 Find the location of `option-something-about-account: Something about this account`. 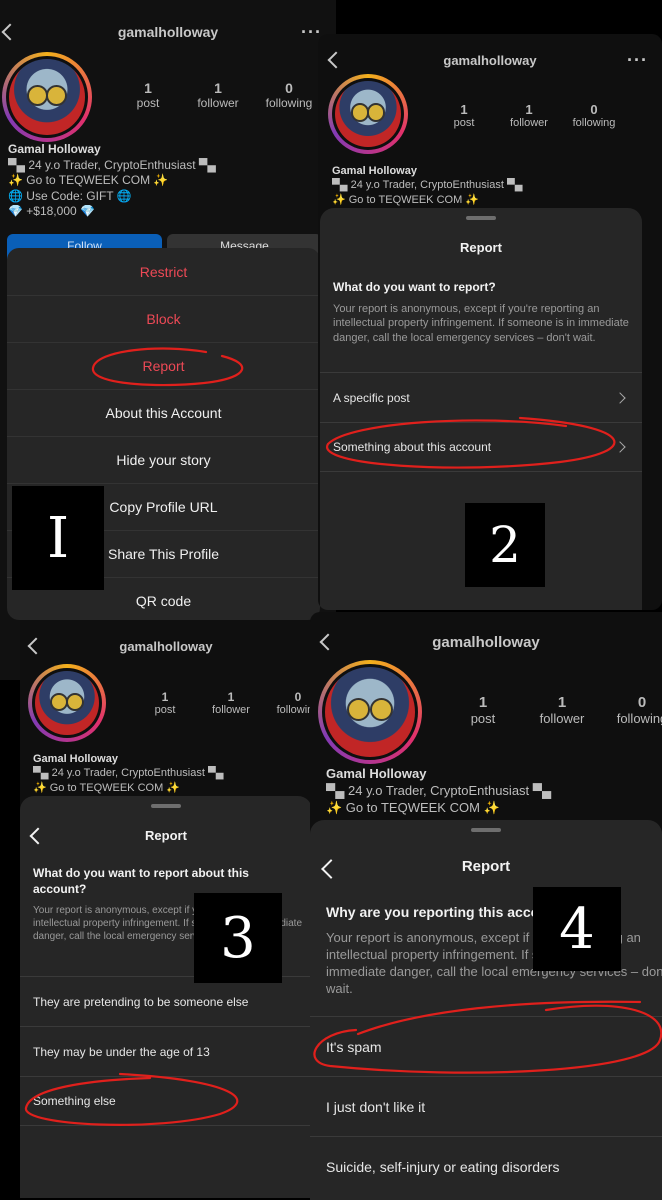

option-something-about-account: Something about this account is located at coordinates (481, 447).